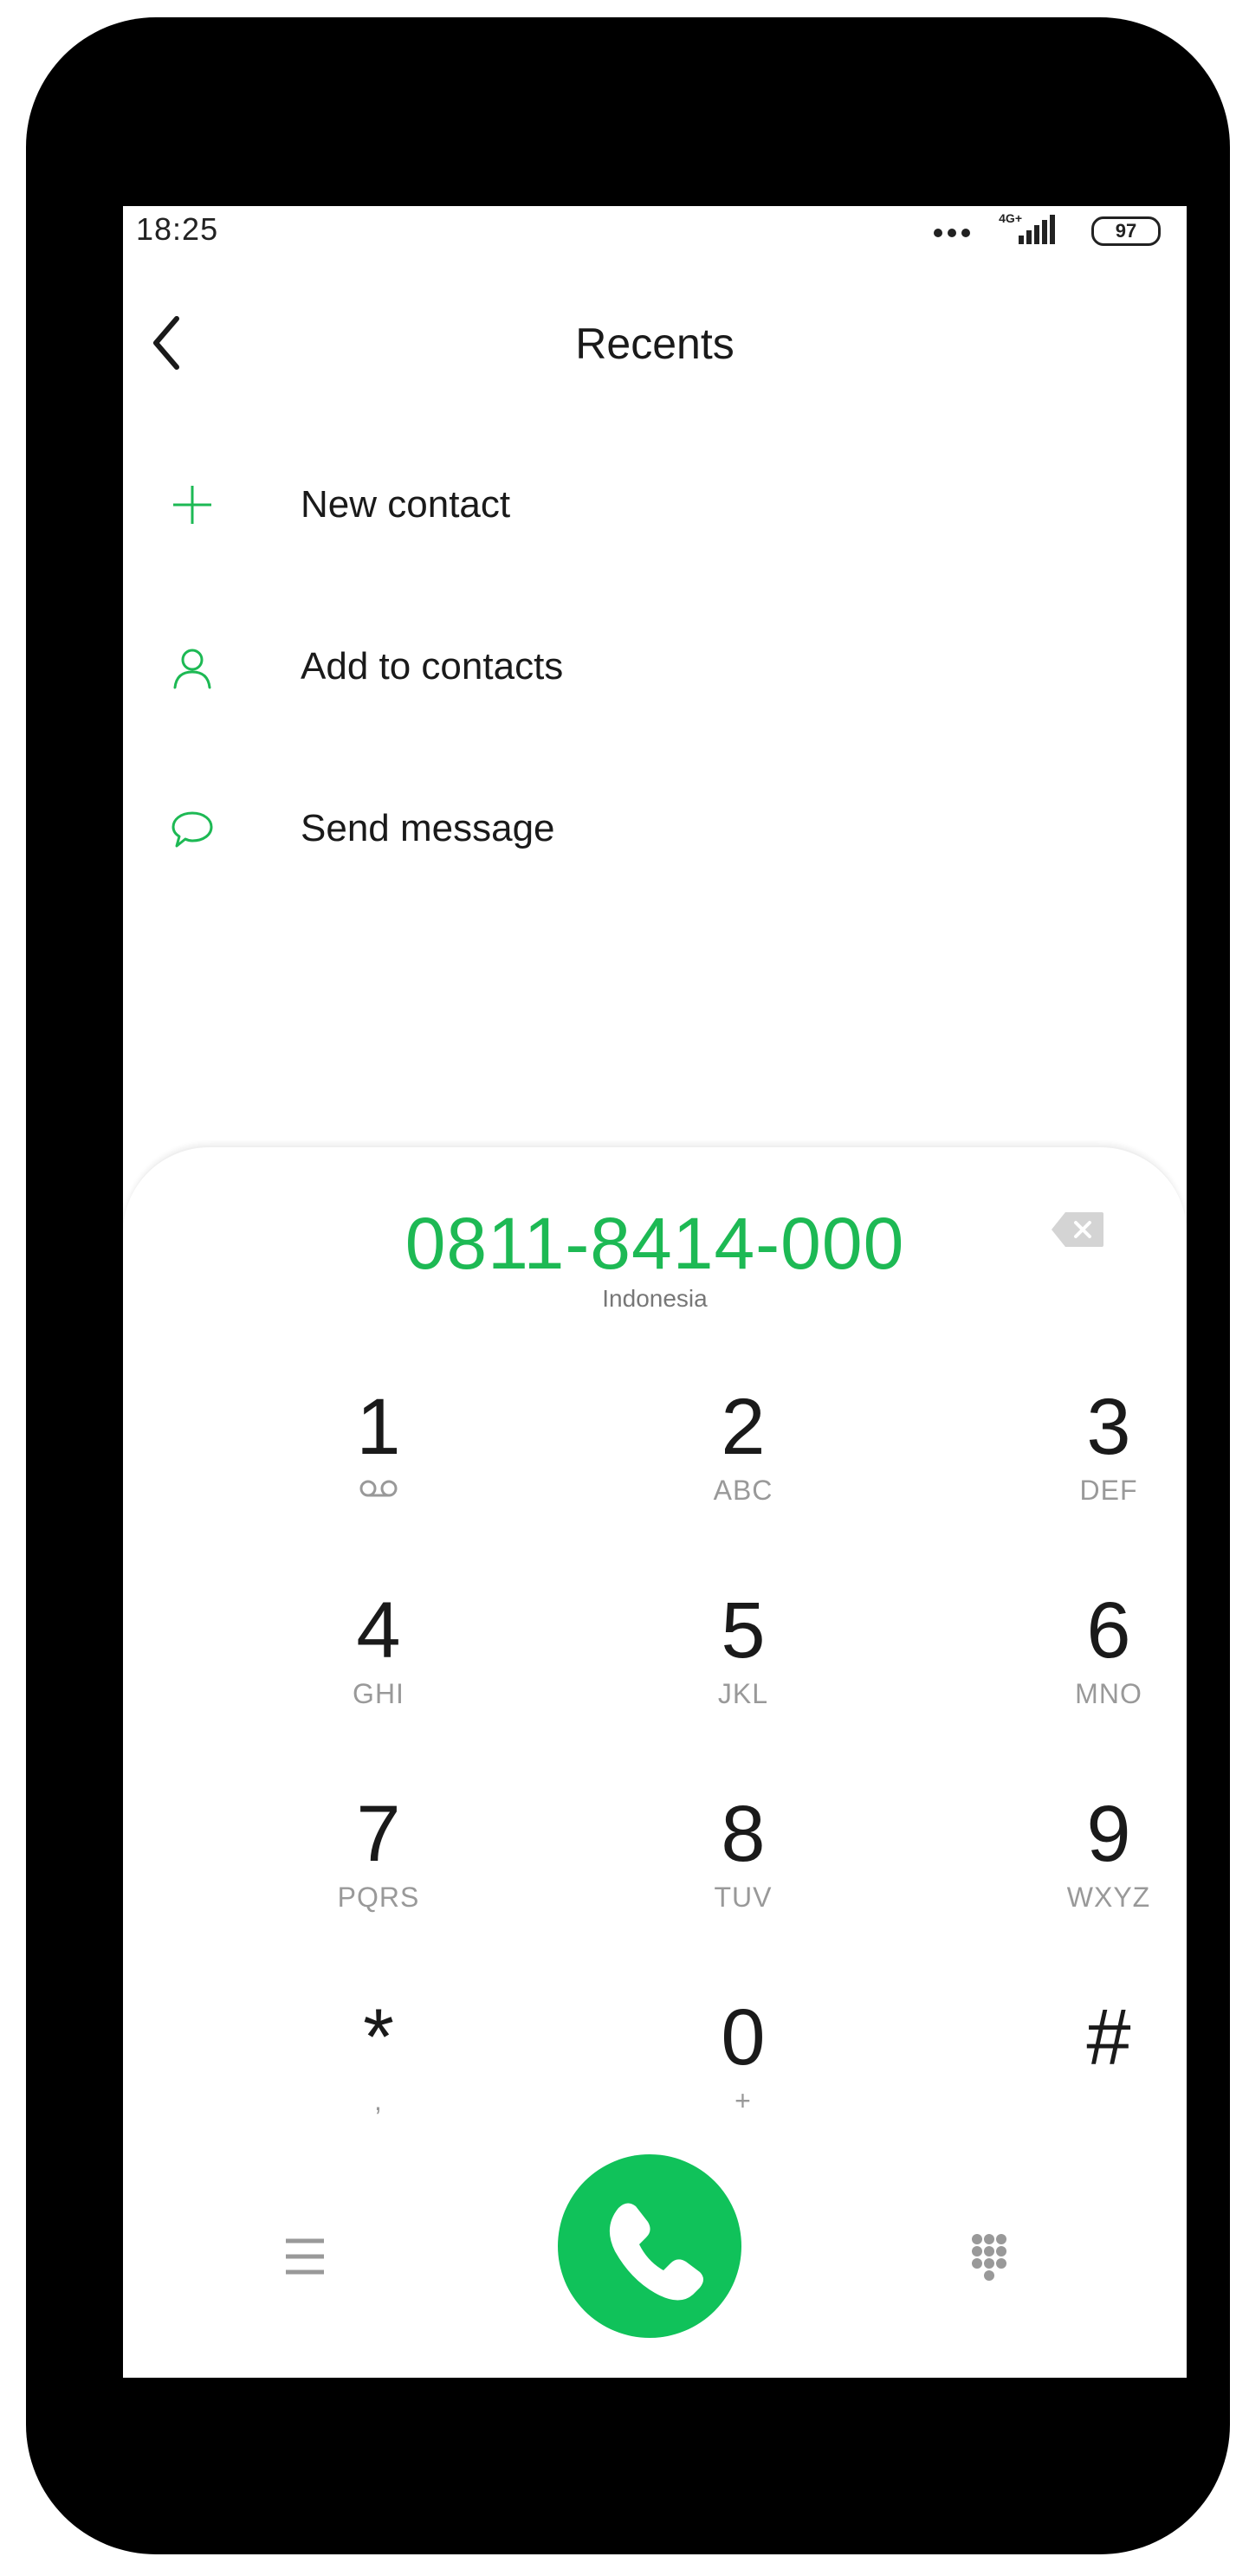 This screenshot has width=1249, height=2576. Describe the element at coordinates (1108, 1897) in the screenshot. I see `key-letters: WXYZ` at that location.